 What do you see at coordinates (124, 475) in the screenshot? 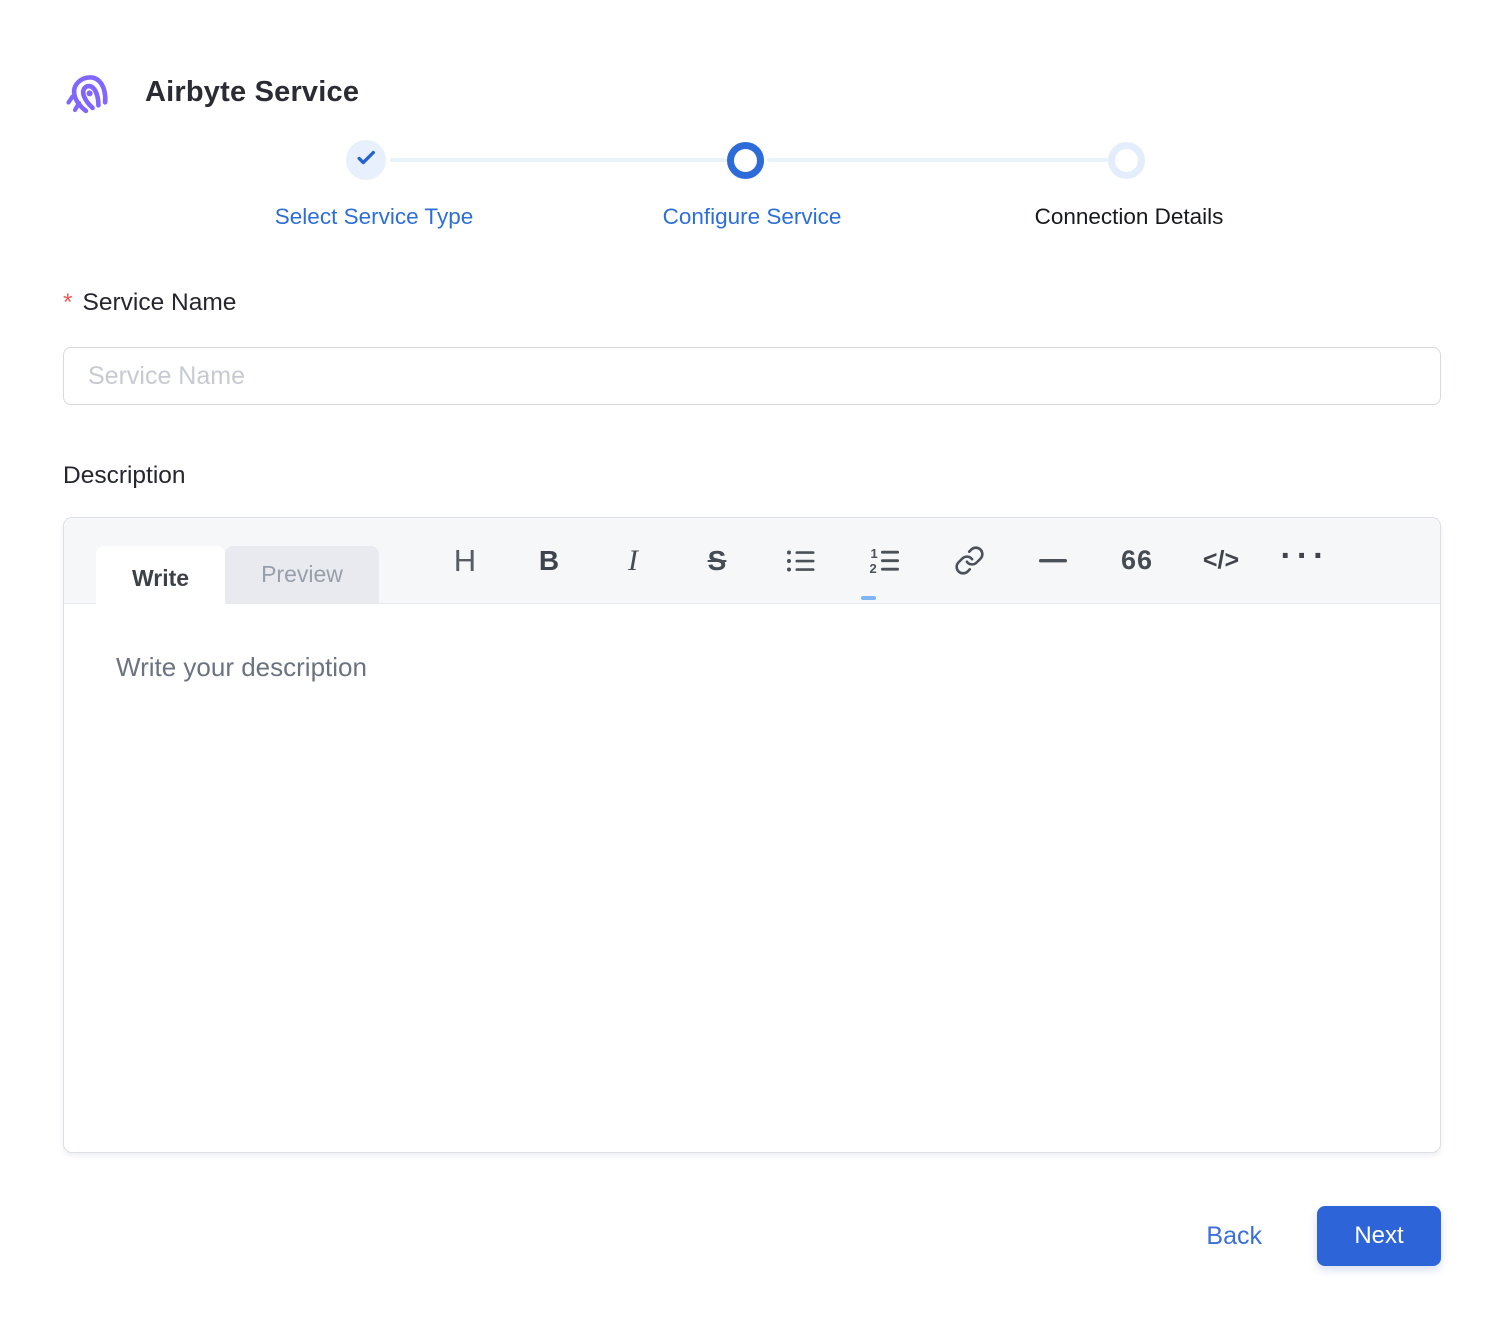
I see `description-label: Description` at bounding box center [124, 475].